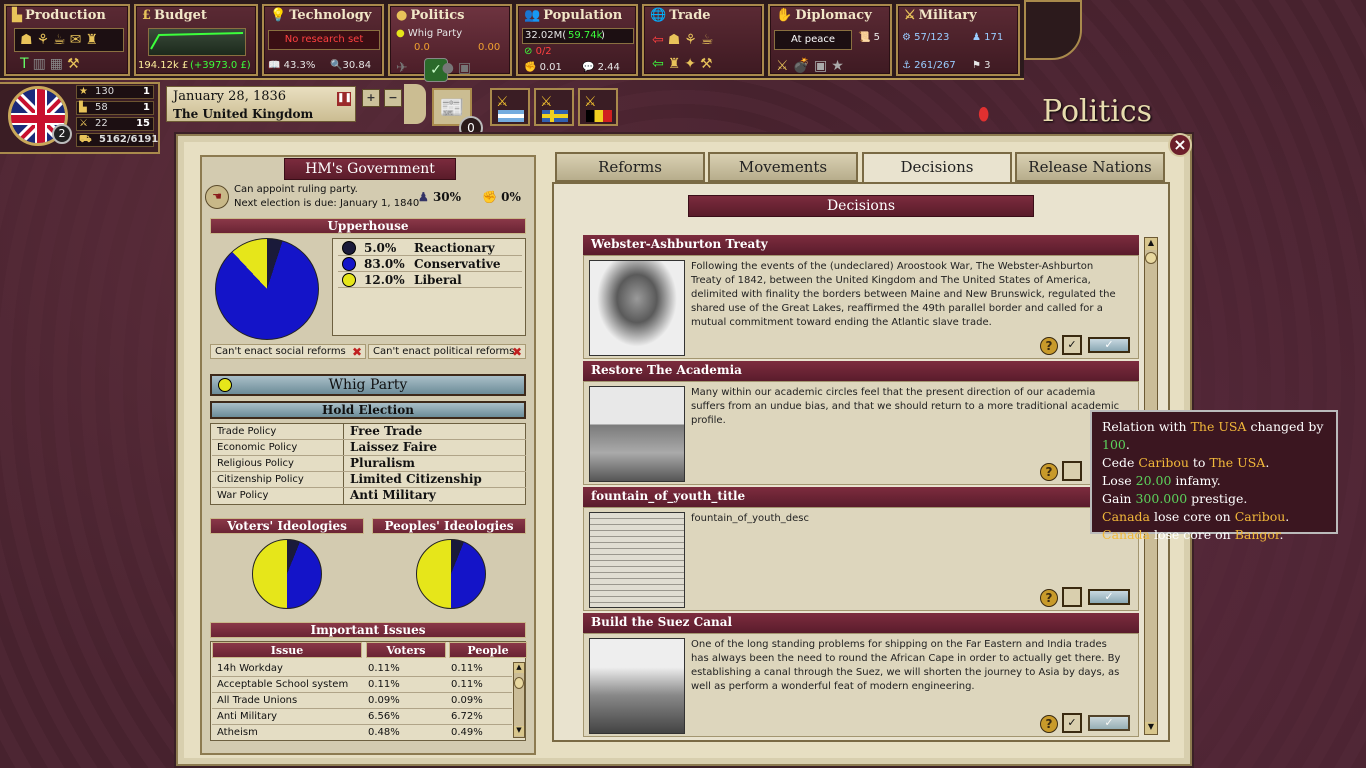 The width and height of the screenshot is (1366, 768). What do you see at coordinates (682, 64) in the screenshot?
I see `trade-import-icons: ⇦ ♜ ✦ ⚒` at bounding box center [682, 64].